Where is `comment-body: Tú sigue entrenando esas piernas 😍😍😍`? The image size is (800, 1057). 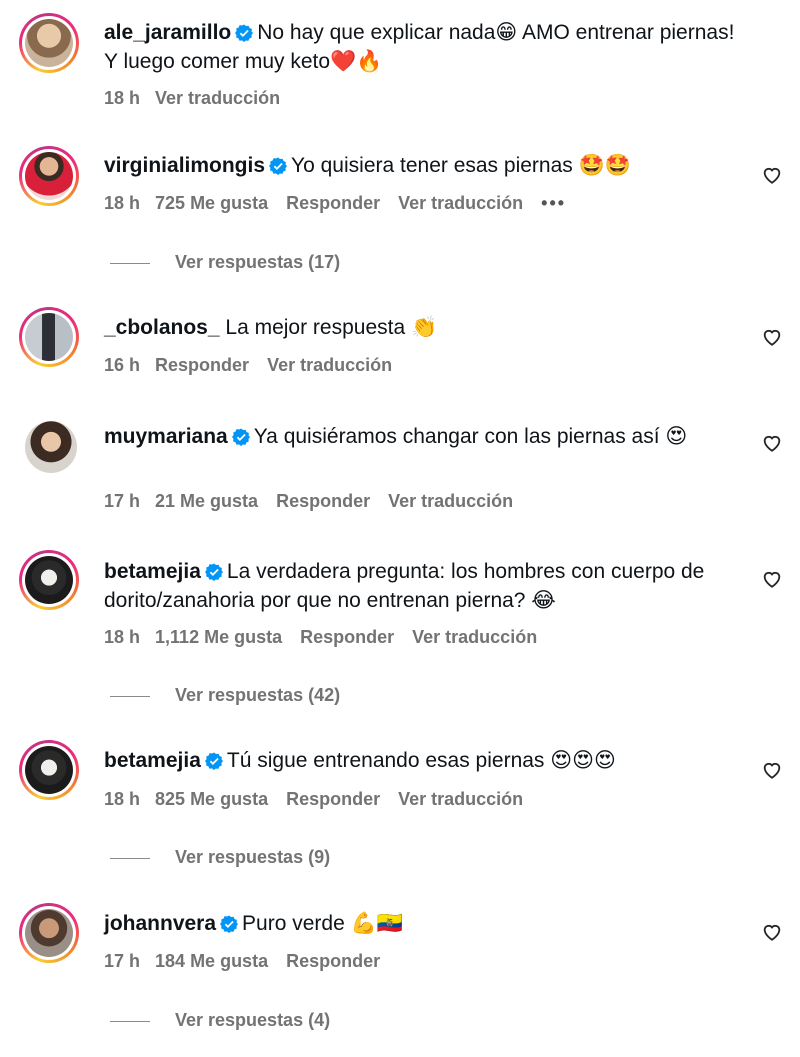
comment-body: Tú sigue entrenando esas piernas 😍😍😍 is located at coordinates (421, 760).